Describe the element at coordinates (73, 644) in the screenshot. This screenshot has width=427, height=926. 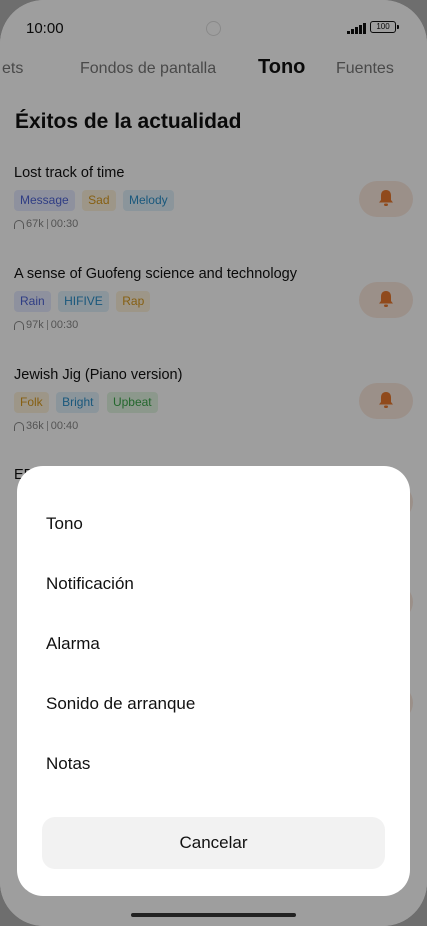
I see `option-alarm: Alarma` at that location.